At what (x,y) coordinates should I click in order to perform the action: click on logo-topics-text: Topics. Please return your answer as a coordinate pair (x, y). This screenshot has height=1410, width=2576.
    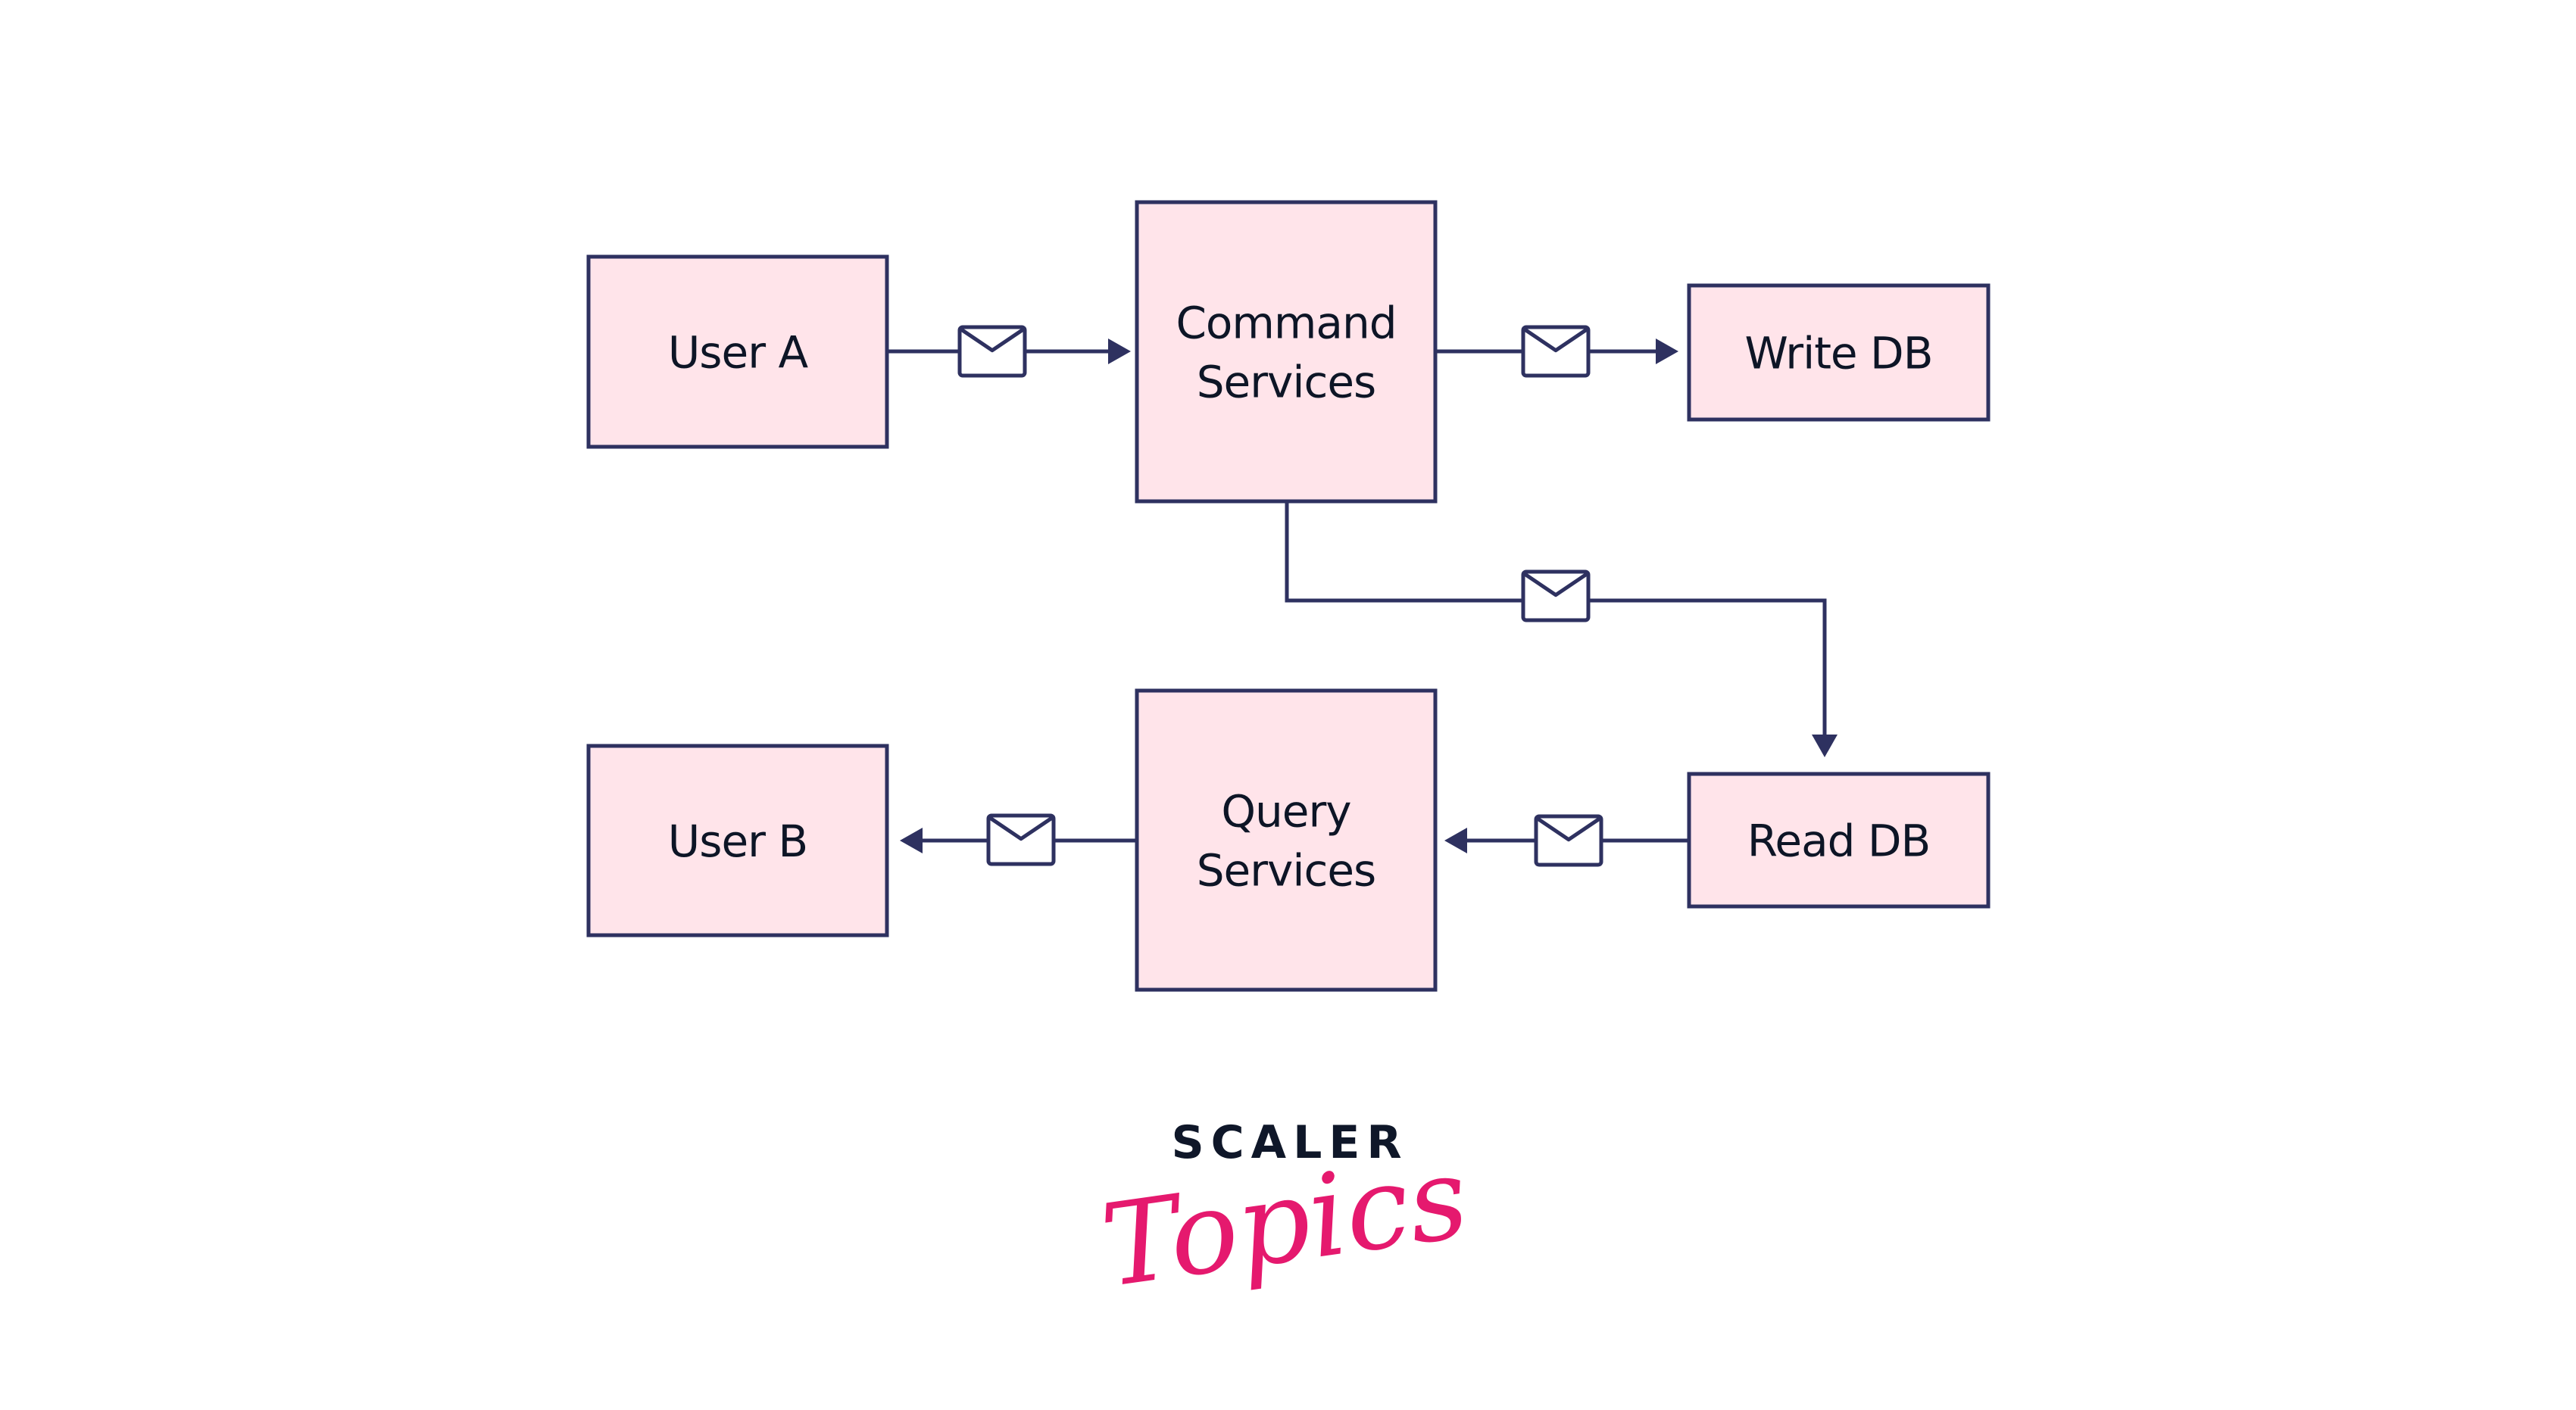
    Looking at the image, I should click on (1285, 1222).